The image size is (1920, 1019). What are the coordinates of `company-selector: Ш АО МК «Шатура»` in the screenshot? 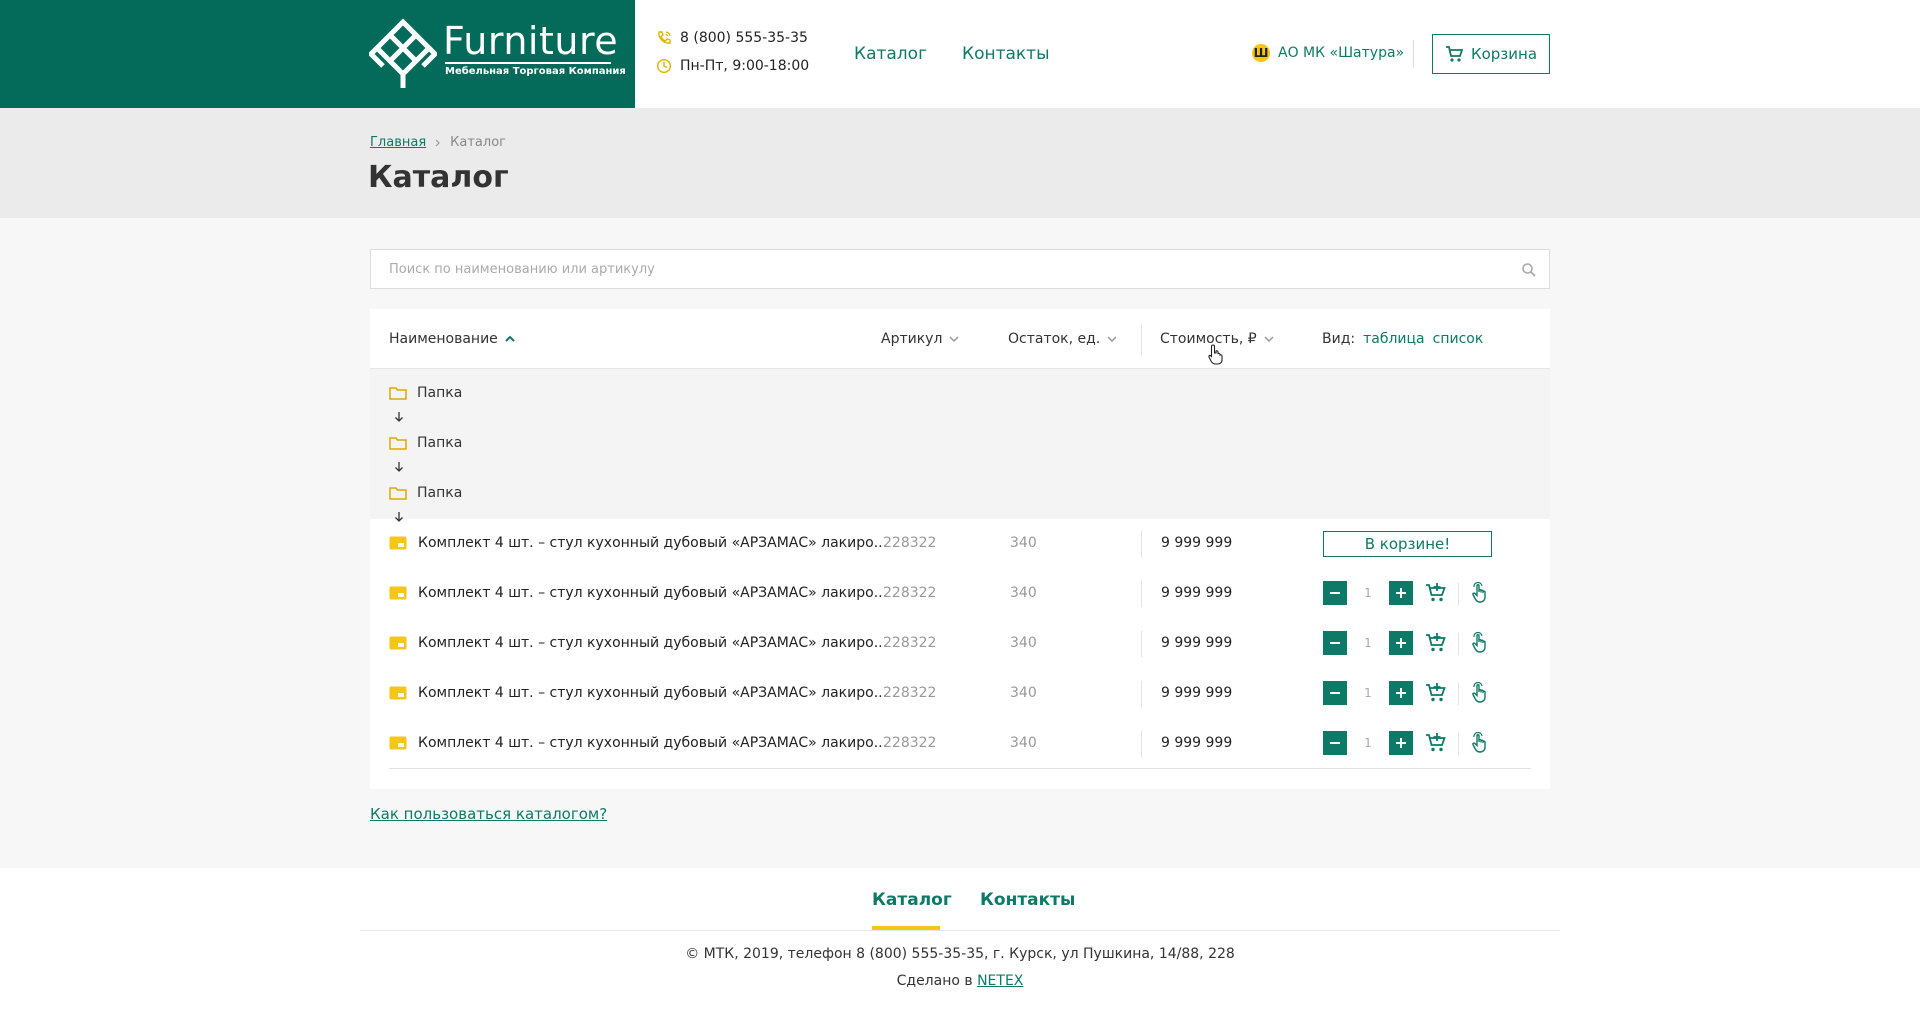 It's located at (1328, 53).